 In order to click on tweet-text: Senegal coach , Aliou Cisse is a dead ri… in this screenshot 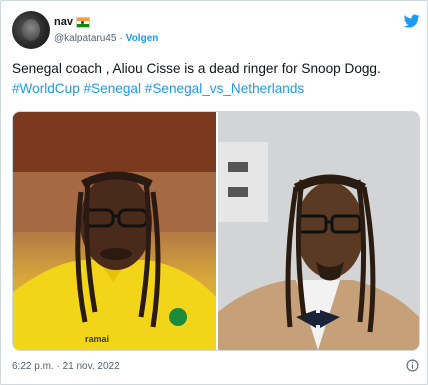, I will do `click(212, 79)`.